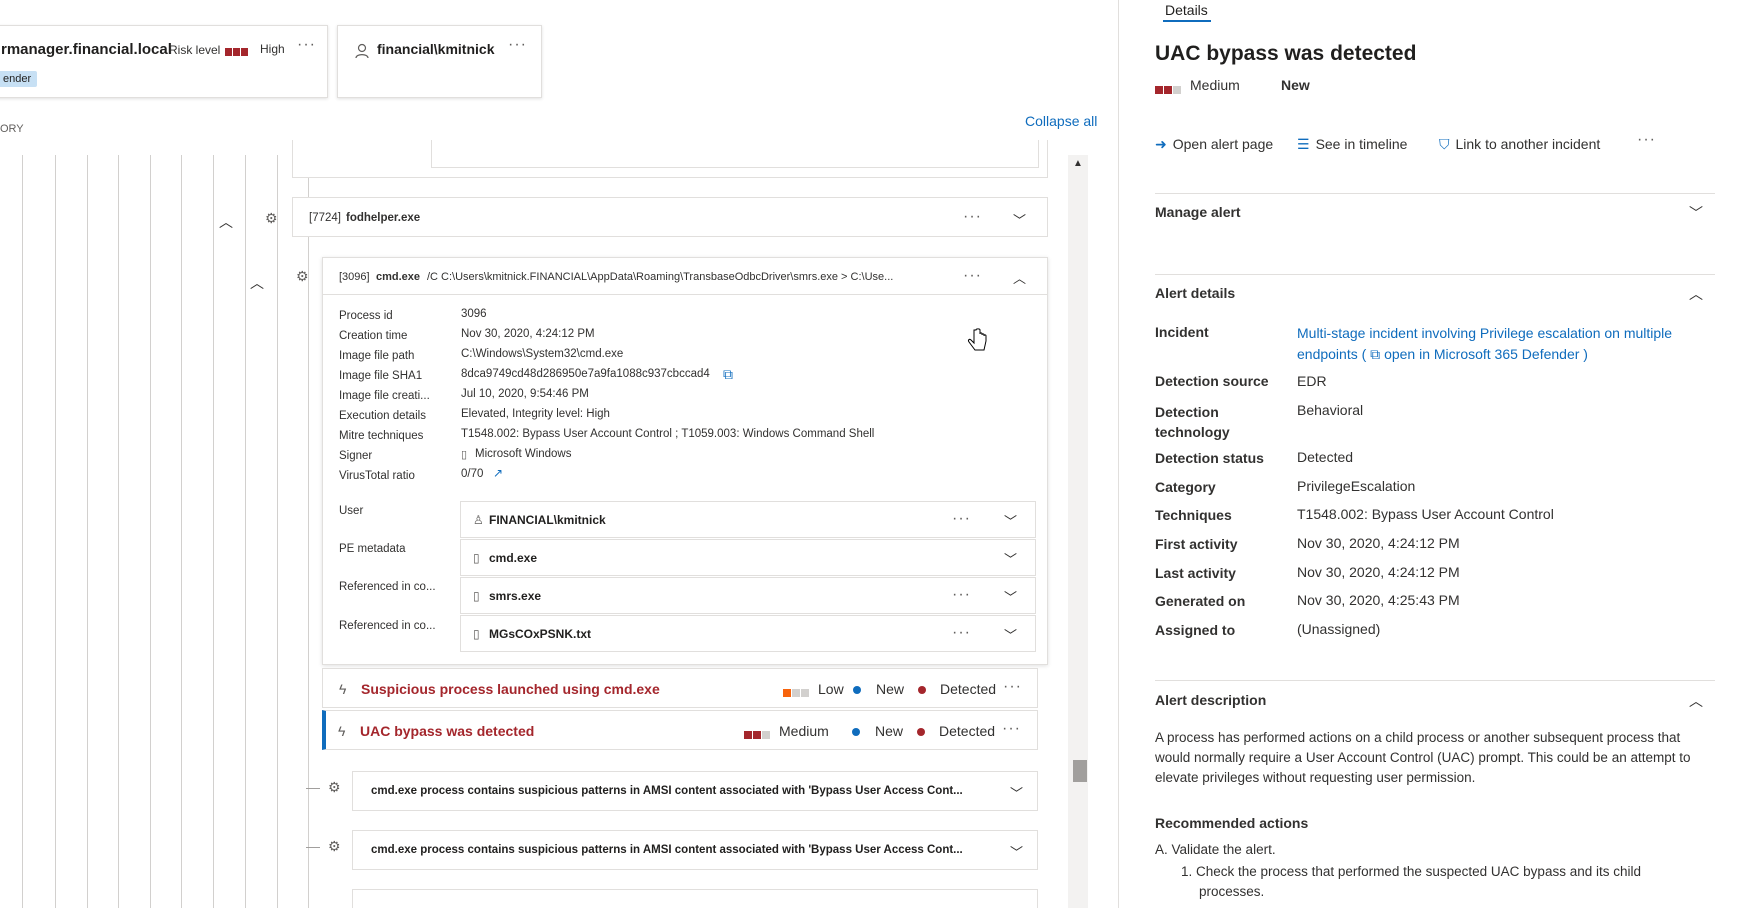 The image size is (1750, 908). Describe the element at coordinates (257, 283) in the screenshot. I see `collapse-cmd-chevron: ︿` at that location.